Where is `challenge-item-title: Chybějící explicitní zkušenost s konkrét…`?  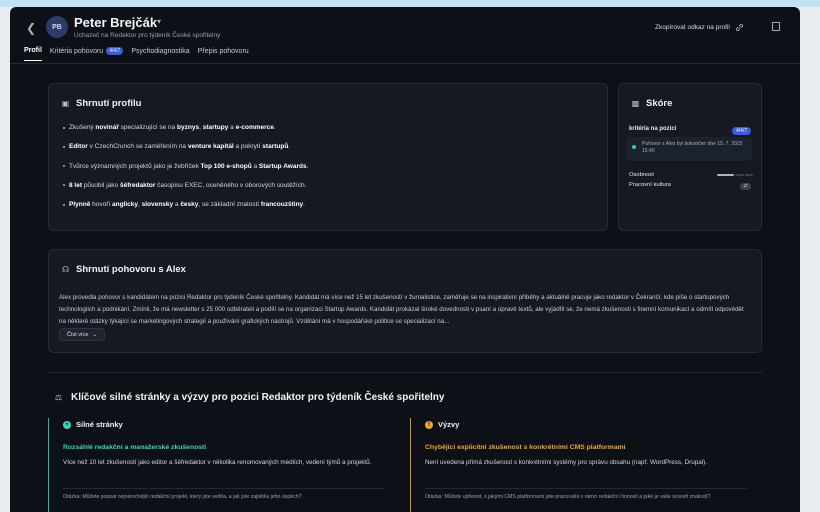
challenge-item-title: Chybějící explicitní zkušenost s konkrét… is located at coordinates (525, 447).